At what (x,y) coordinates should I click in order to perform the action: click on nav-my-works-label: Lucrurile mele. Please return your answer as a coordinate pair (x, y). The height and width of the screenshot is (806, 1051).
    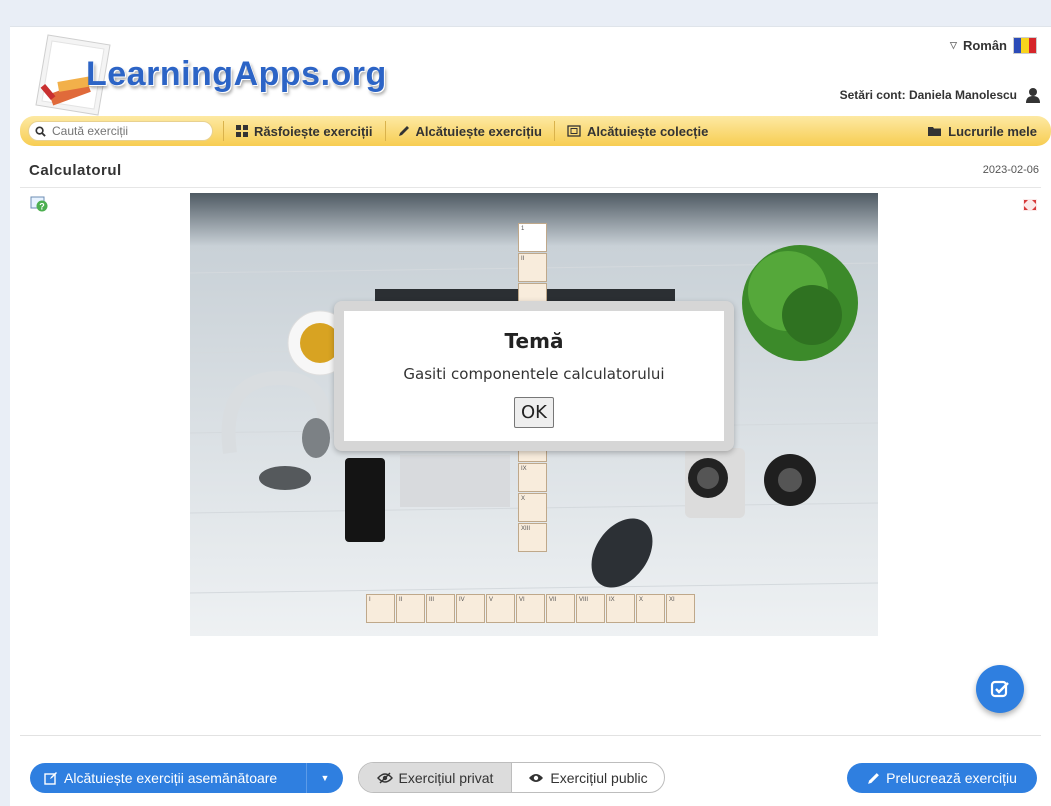
    Looking at the image, I should click on (992, 131).